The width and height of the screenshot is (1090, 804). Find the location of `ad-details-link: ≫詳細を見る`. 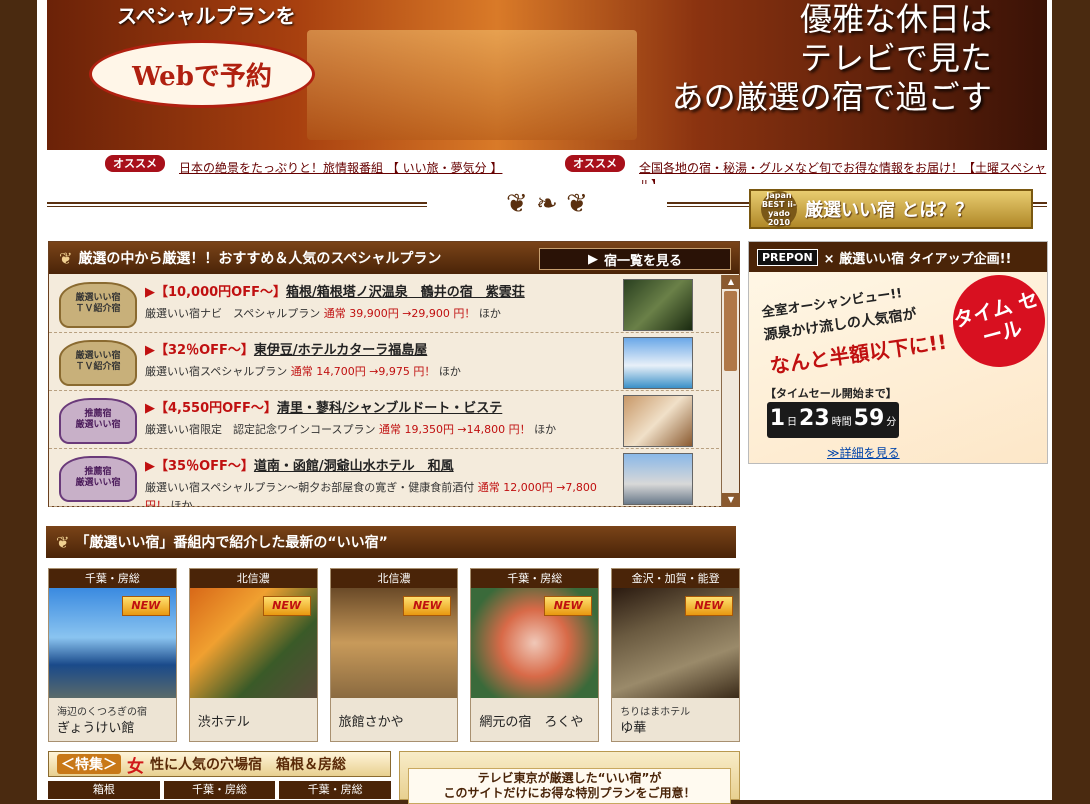

ad-details-link: ≫詳細を見る is located at coordinates (863, 452).